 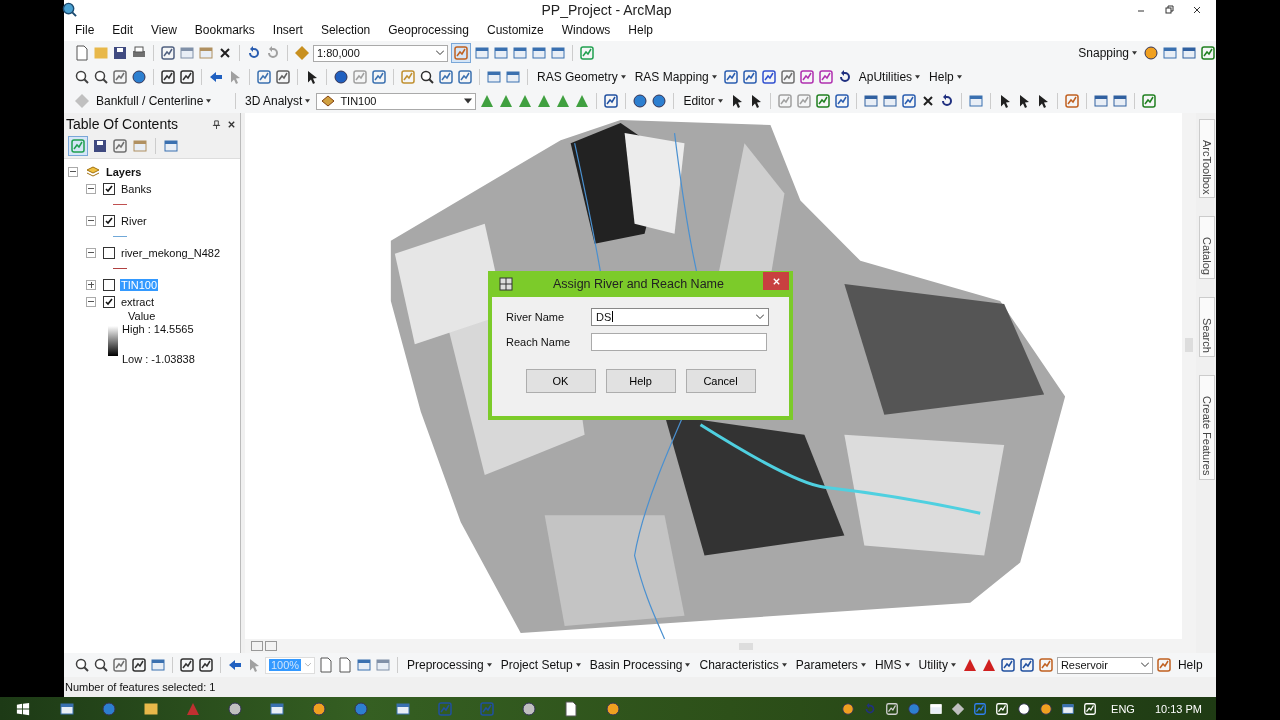 I want to click on toolbar-menu: Basin Processing, so click(x=640, y=665).